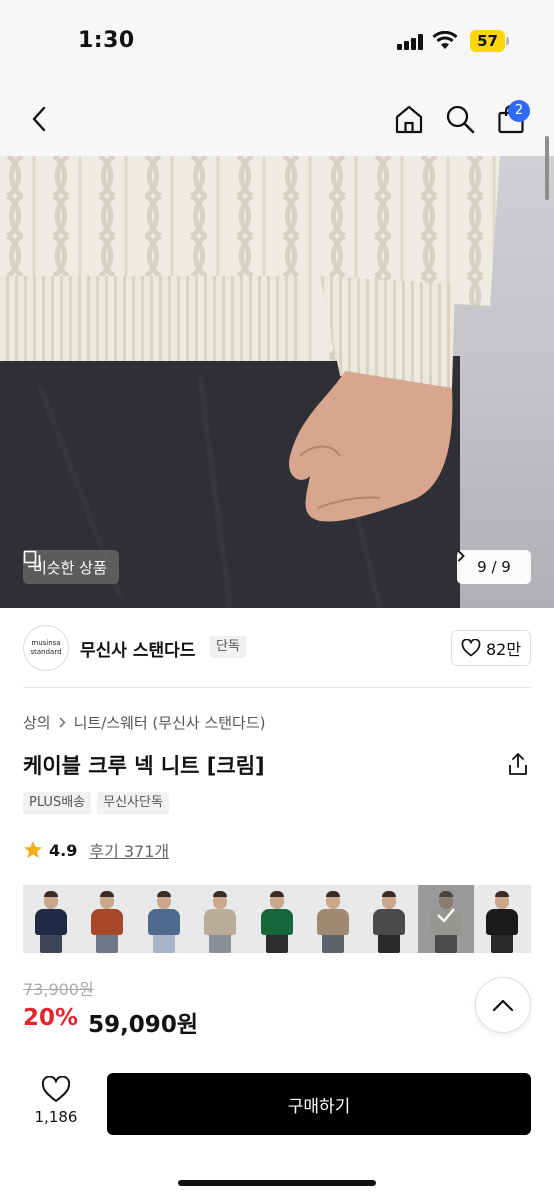 This screenshot has width=554, height=1200. I want to click on original-price: 73,900원, so click(58, 989).